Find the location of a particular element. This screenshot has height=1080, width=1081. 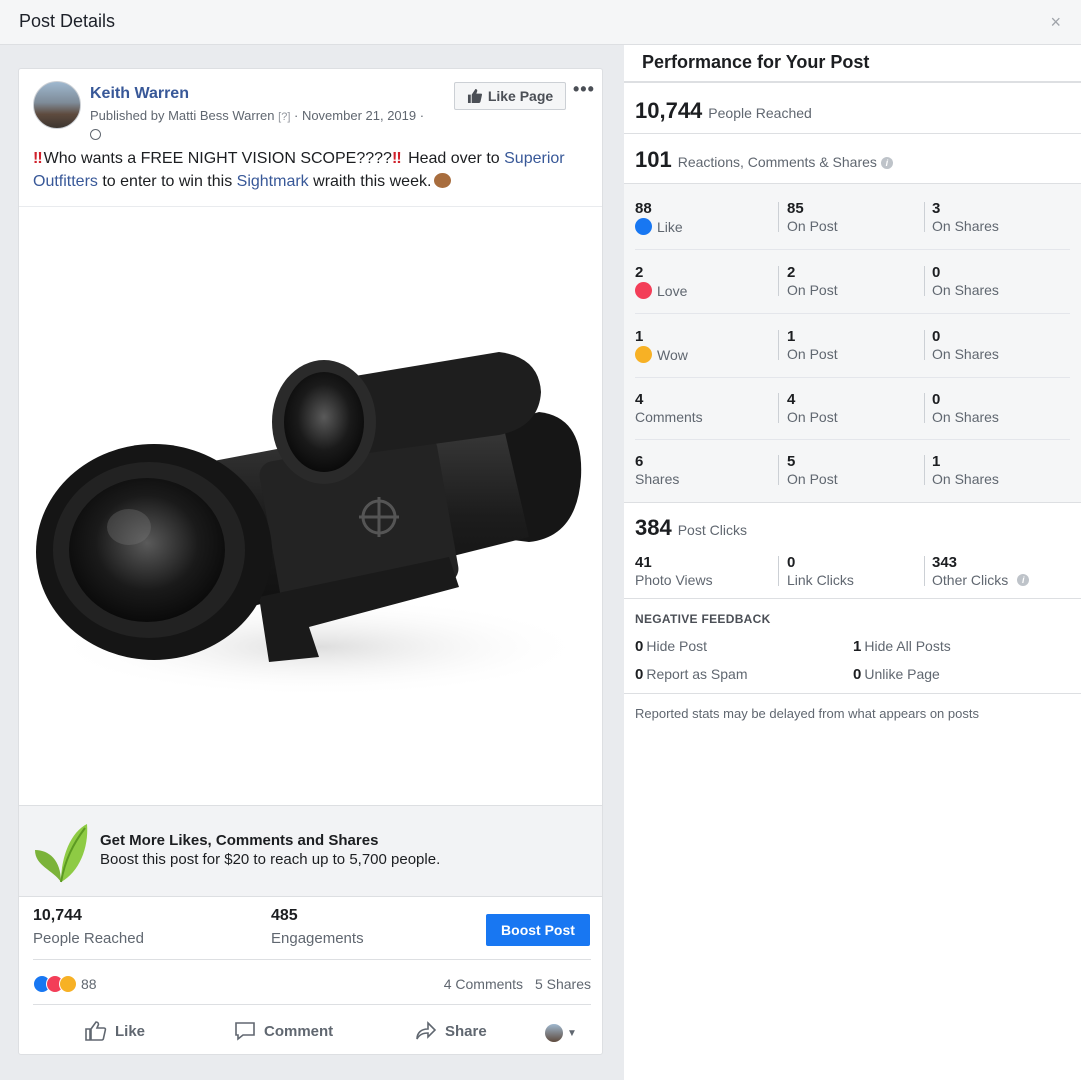

hide-post-stat: 0 Hide Post is located at coordinates (671, 646).